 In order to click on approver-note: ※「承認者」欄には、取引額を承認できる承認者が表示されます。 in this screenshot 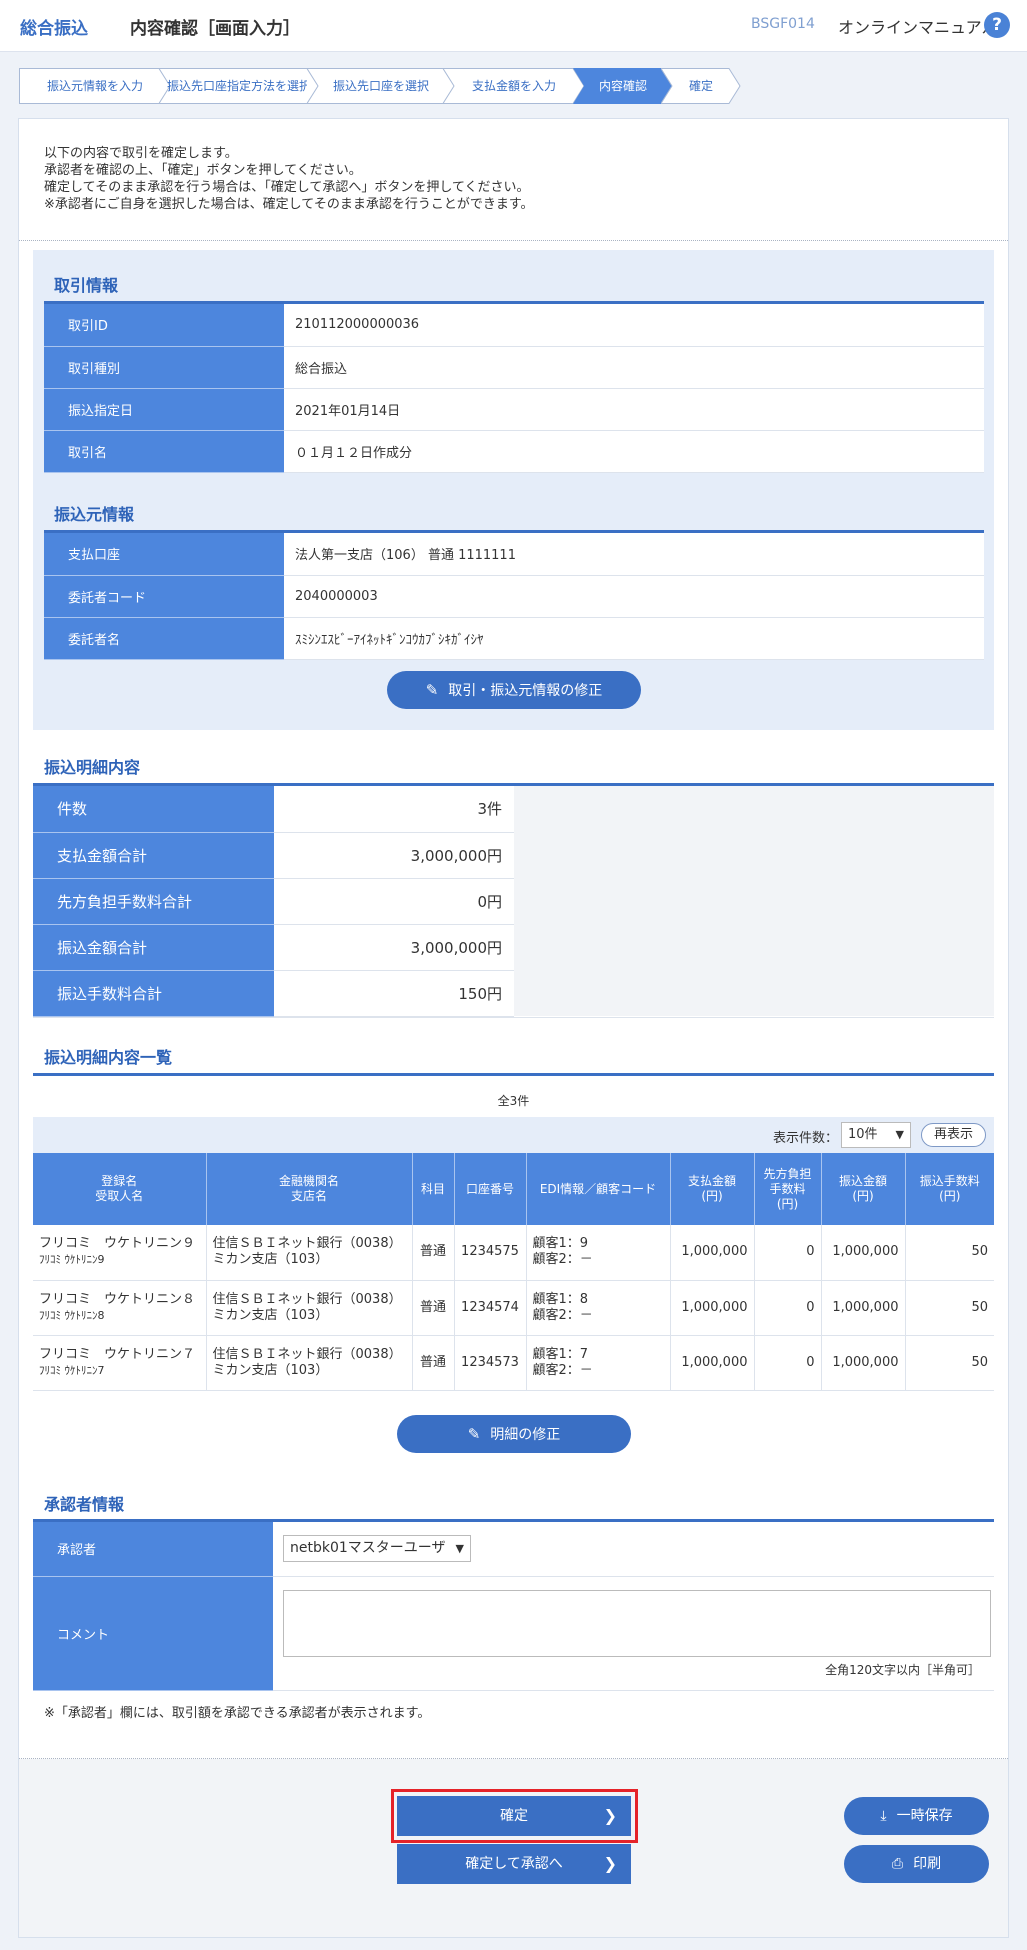, I will do `click(237, 1713)`.